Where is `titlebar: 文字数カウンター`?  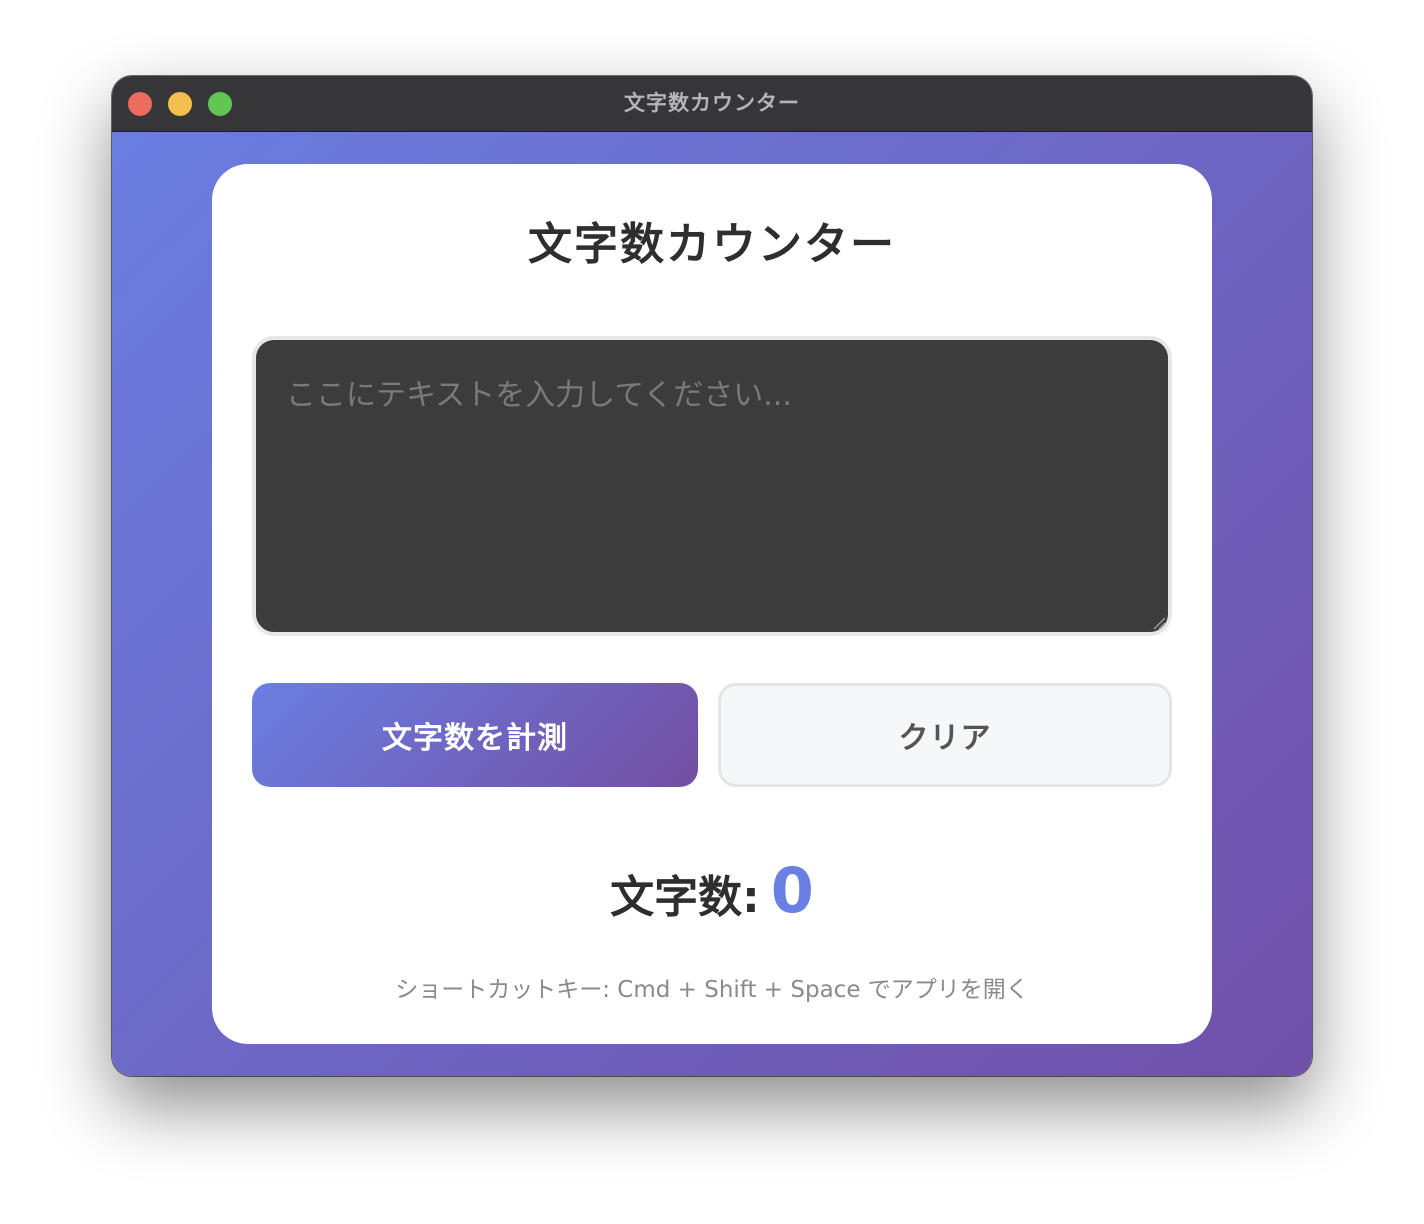
titlebar: 文字数カウンター is located at coordinates (712, 104).